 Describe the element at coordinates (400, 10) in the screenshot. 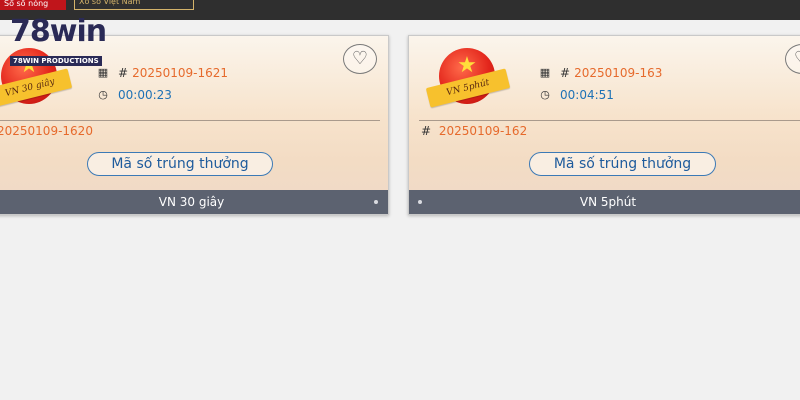

I see `top-navbar: Sổ số nóng Xổ số Việt Nam` at that location.